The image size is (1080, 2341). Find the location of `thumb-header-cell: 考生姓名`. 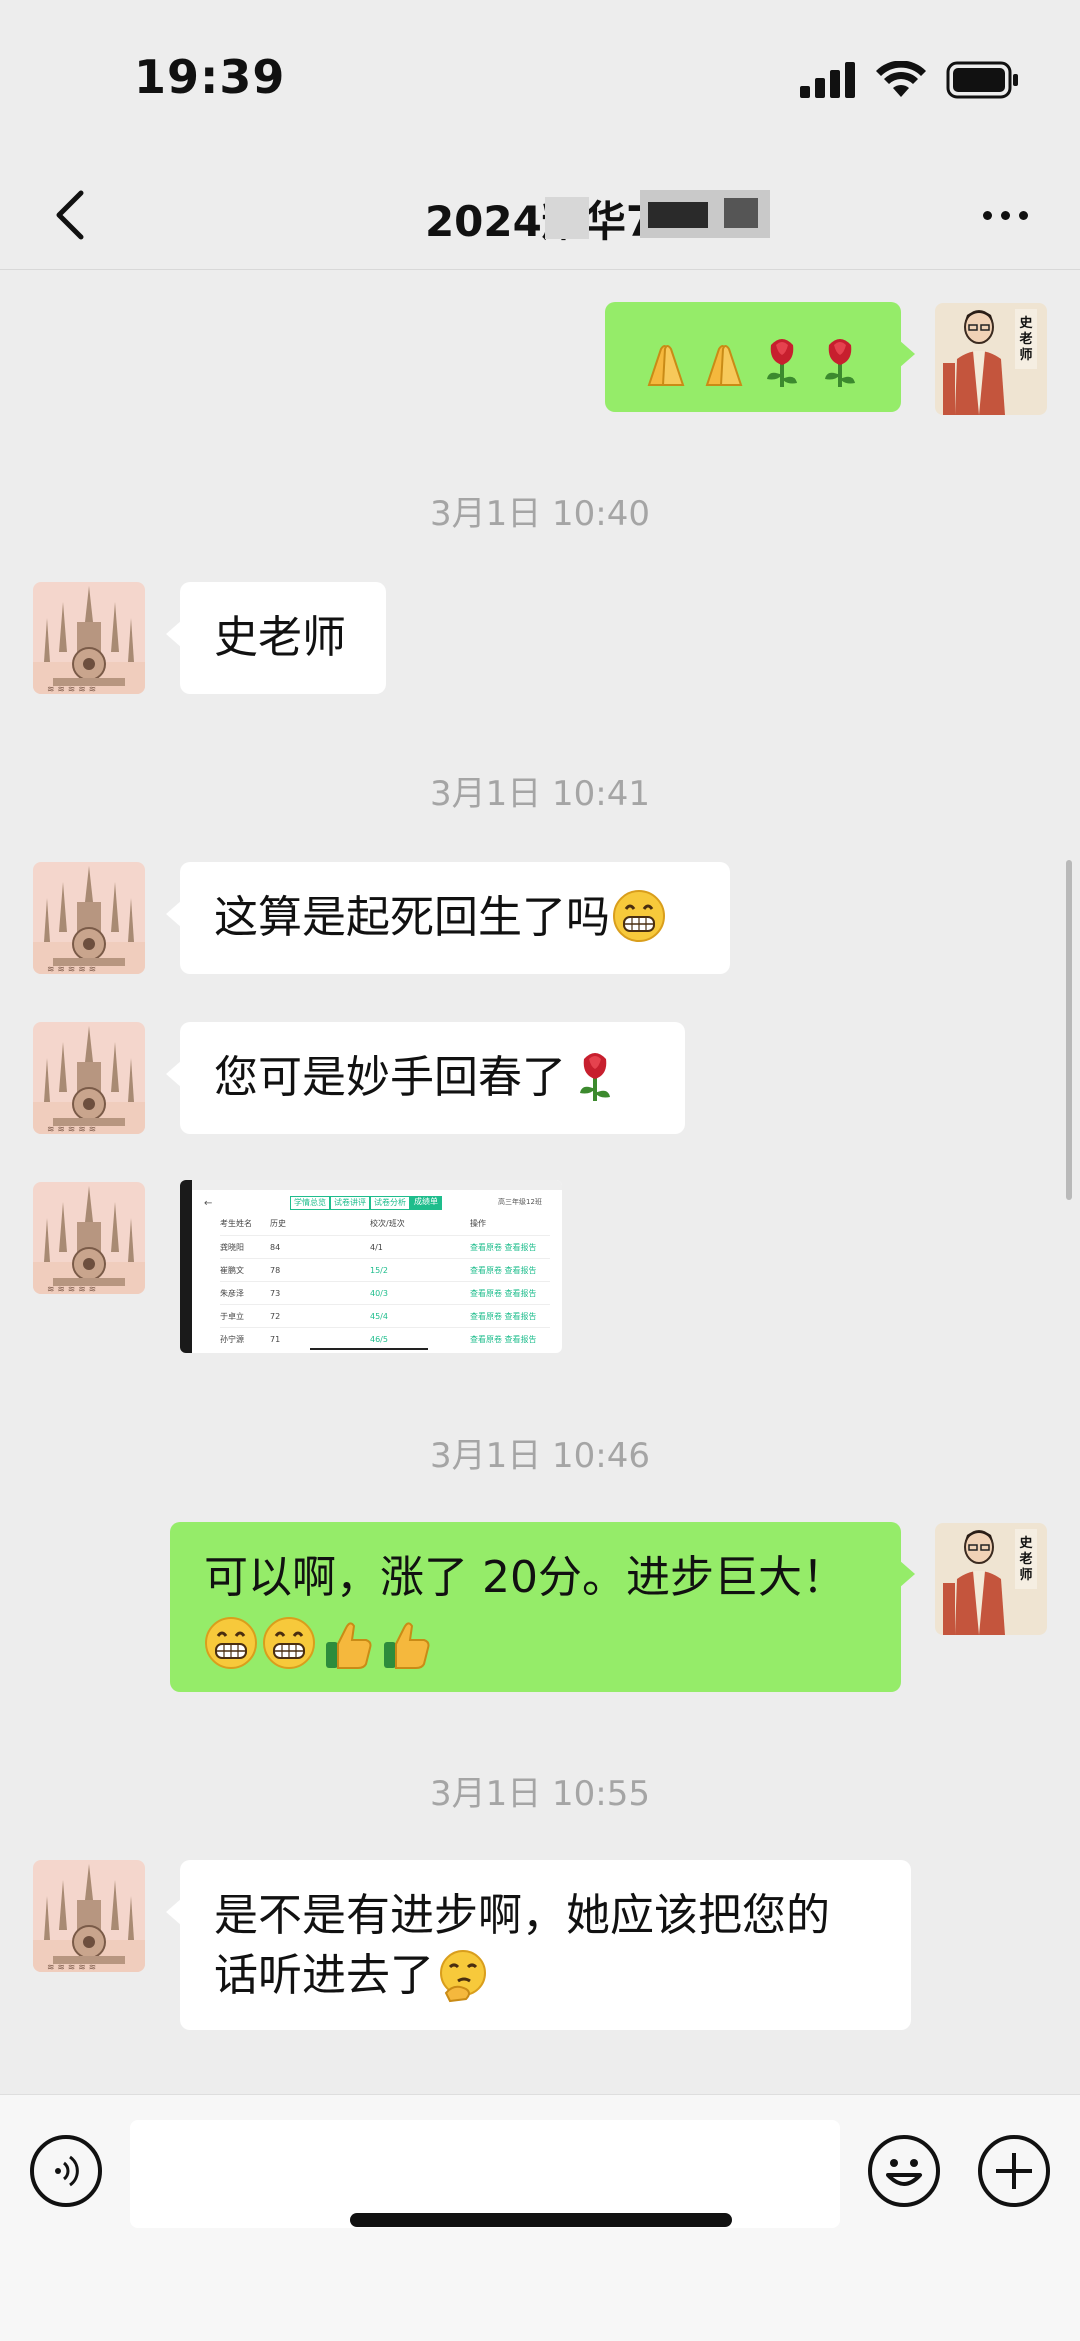

thumb-header-cell: 考生姓名 is located at coordinates (236, 1223).